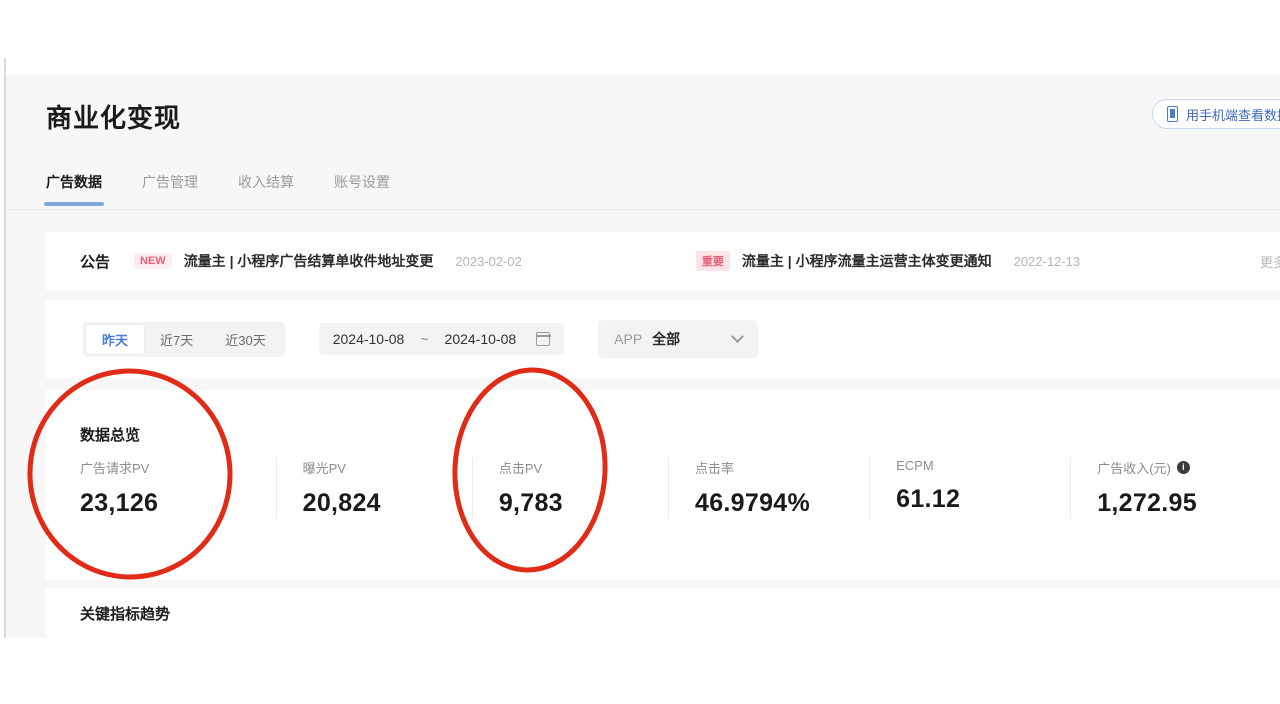  Describe the element at coordinates (217, 189) in the screenshot. I see `main-tabs: 广告数据 广告管理 收入结算 账号设置` at that location.